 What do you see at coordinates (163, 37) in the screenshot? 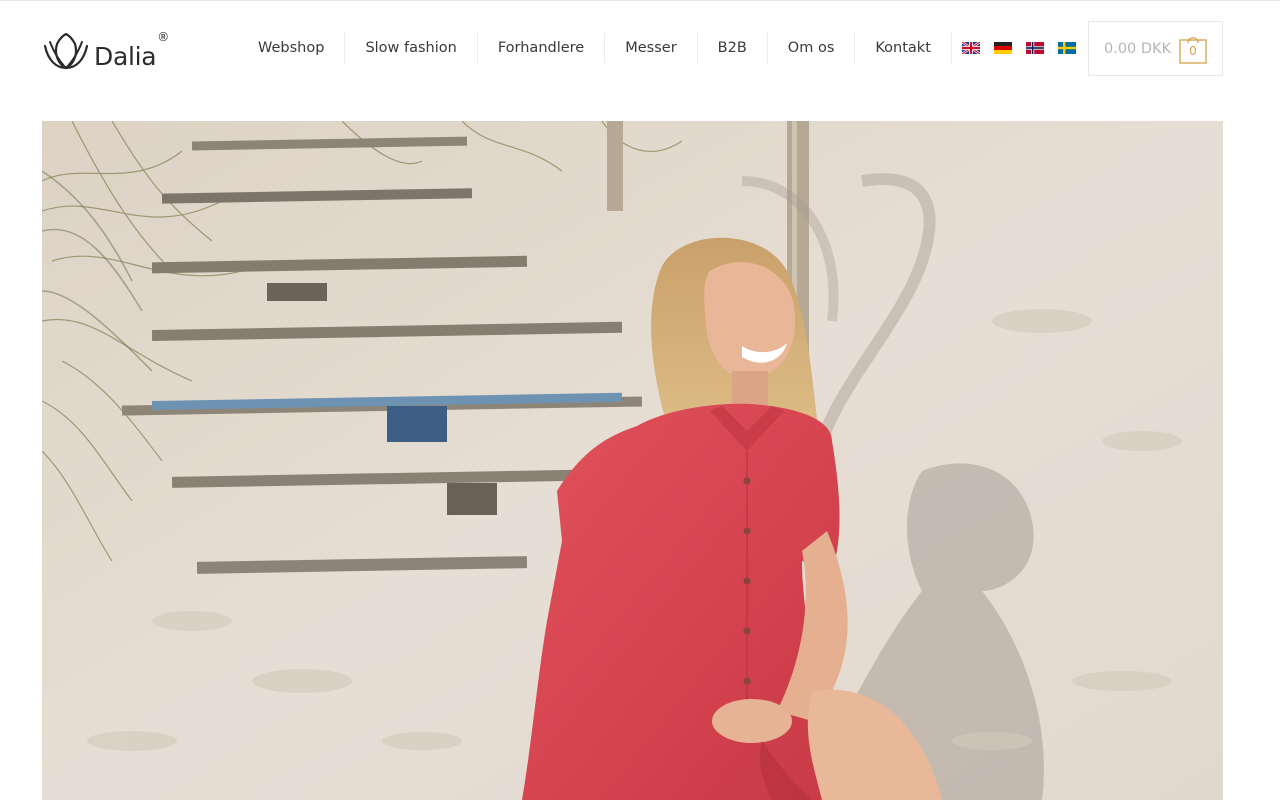
I see `registered-mark: ®` at bounding box center [163, 37].